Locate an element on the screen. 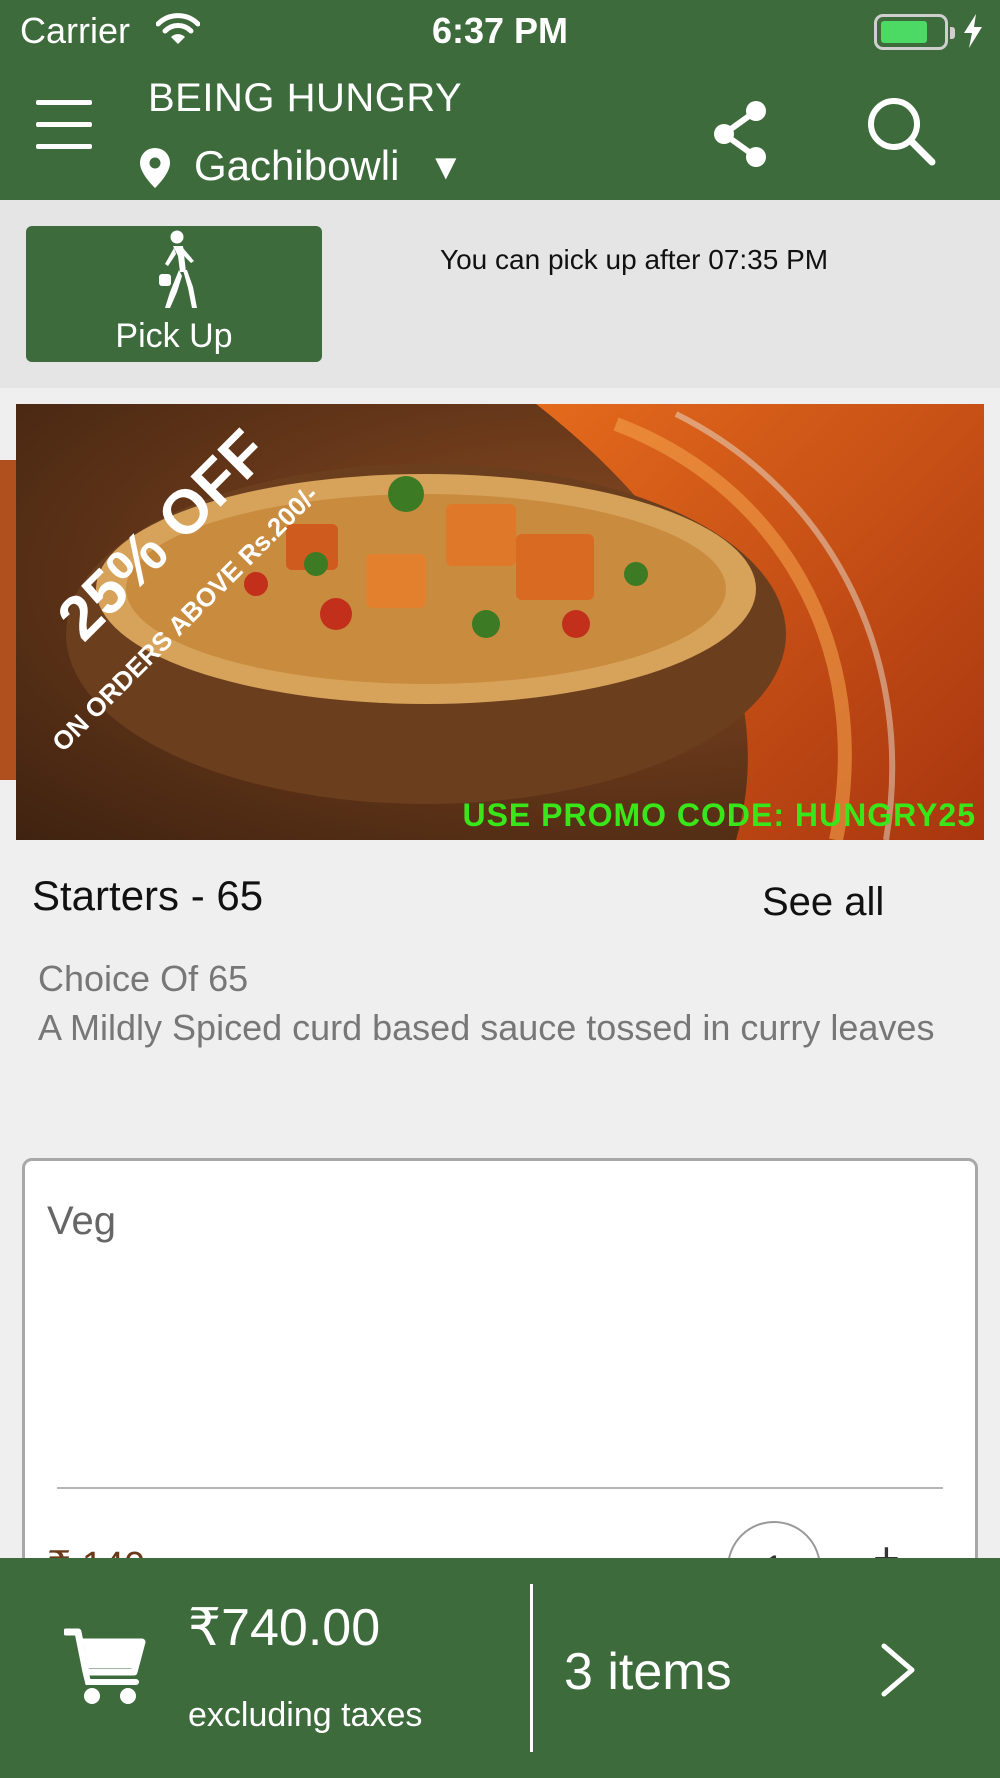  pickup-label: Pick Up is located at coordinates (174, 336).